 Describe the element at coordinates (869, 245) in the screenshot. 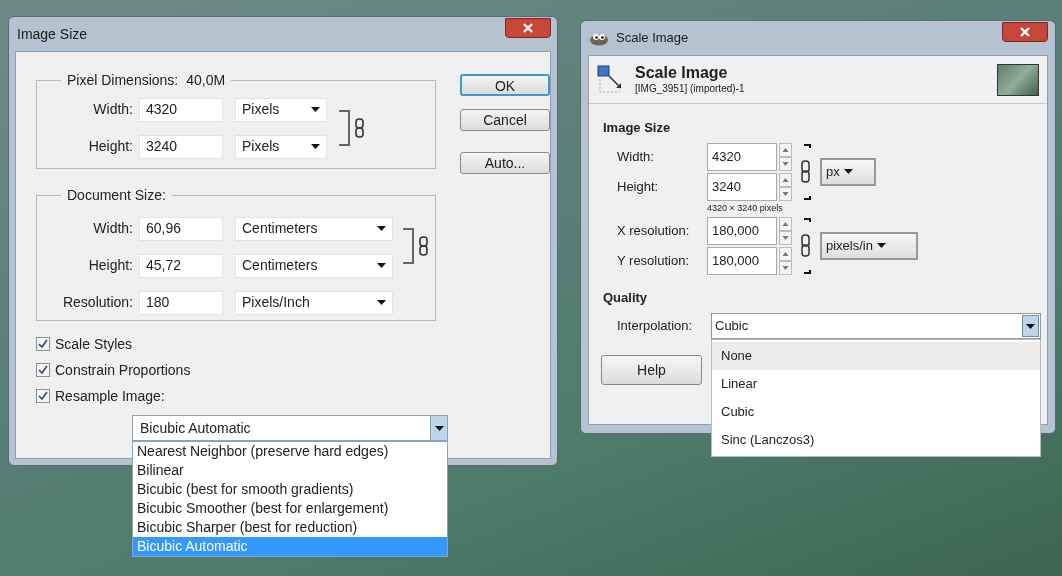

I see `unit-dropdown: pixels/in` at that location.